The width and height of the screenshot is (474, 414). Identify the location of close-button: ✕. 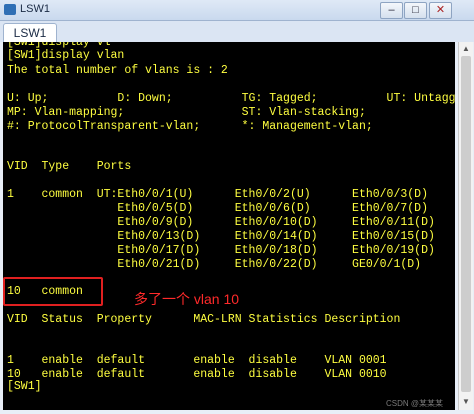
(440, 10).